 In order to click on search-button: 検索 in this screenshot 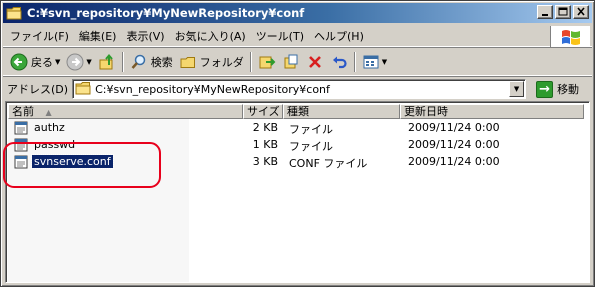, I will do `click(151, 62)`.